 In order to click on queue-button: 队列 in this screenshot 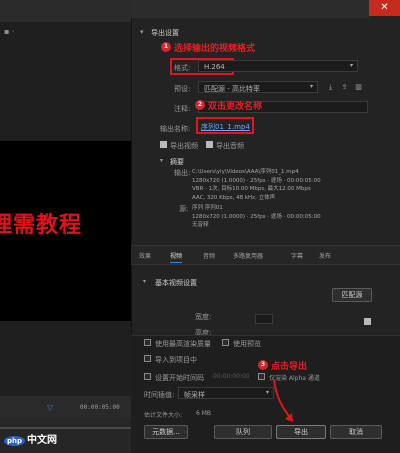, I will do `click(243, 432)`.